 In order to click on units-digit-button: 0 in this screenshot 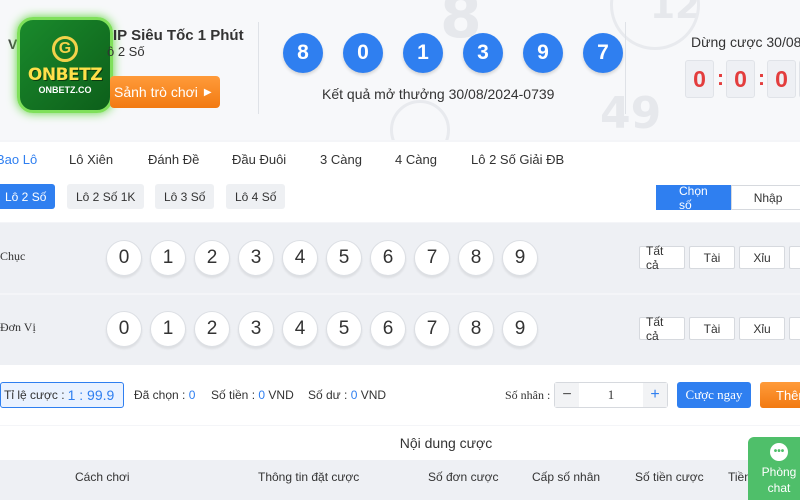, I will do `click(124, 329)`.